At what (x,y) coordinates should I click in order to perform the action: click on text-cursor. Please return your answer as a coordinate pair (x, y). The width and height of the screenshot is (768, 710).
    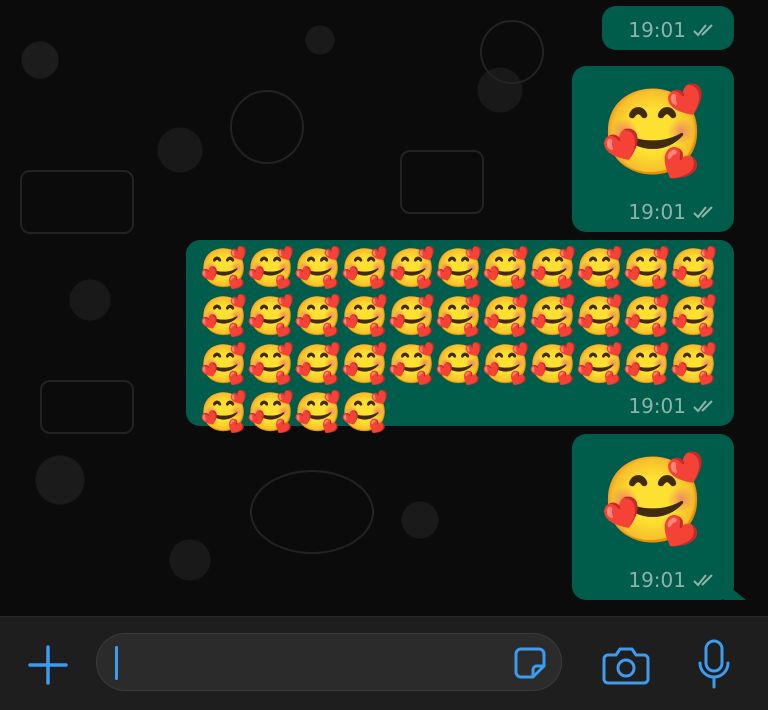
    Looking at the image, I should click on (116, 663).